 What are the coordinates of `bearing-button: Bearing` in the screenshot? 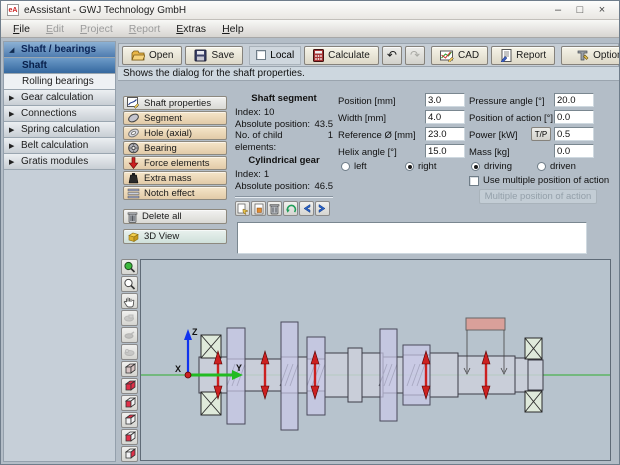 It's located at (175, 148).